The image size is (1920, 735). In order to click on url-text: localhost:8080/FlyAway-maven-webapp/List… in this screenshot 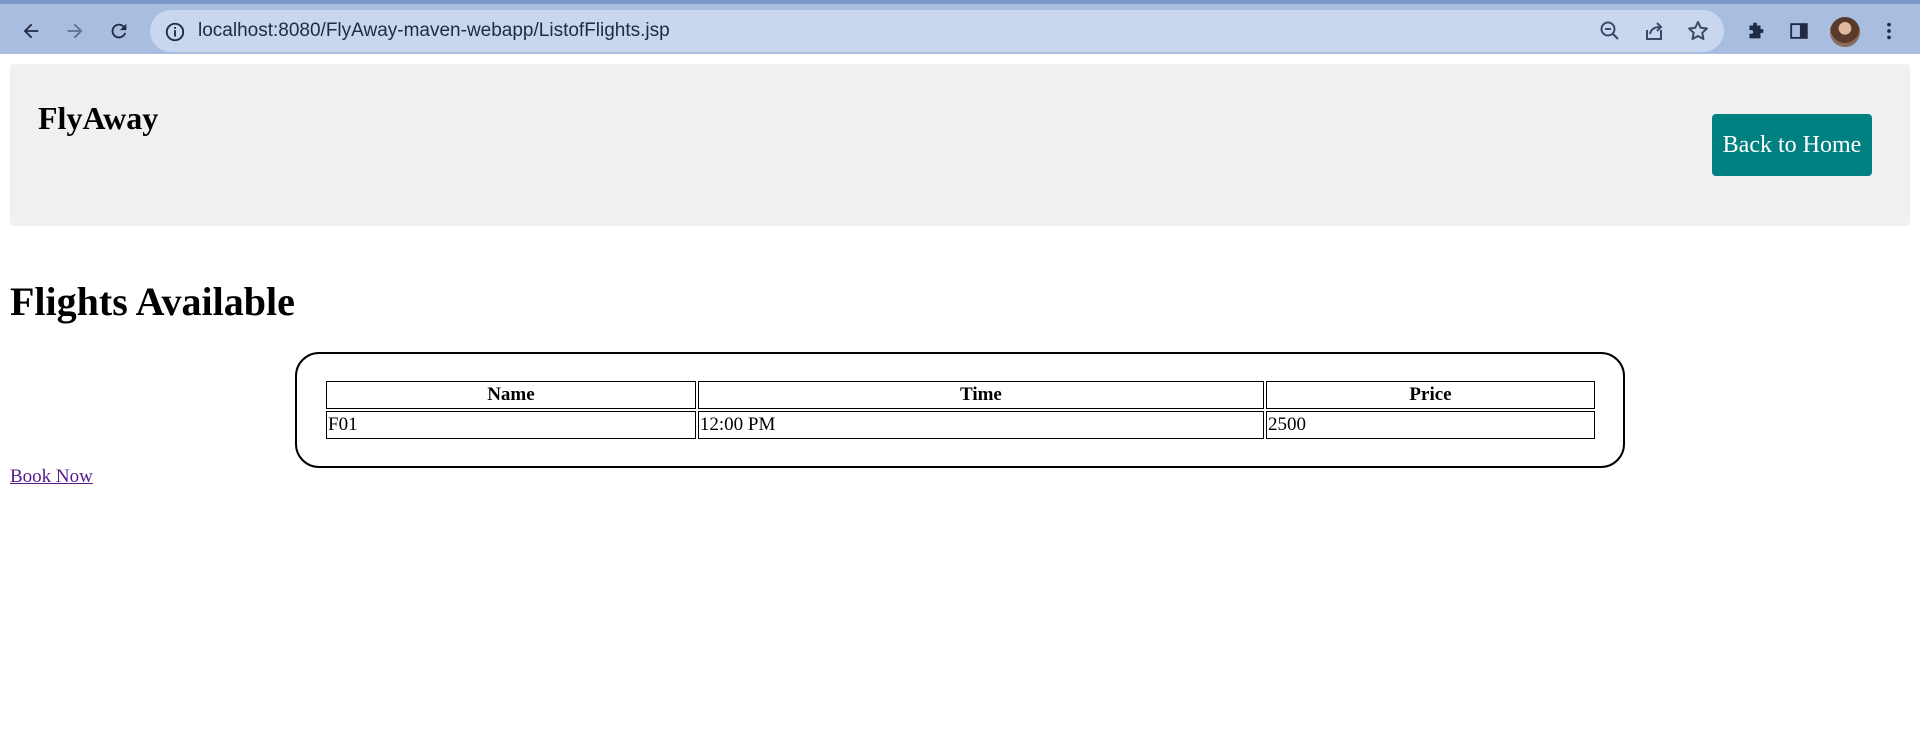, I will do `click(434, 31)`.